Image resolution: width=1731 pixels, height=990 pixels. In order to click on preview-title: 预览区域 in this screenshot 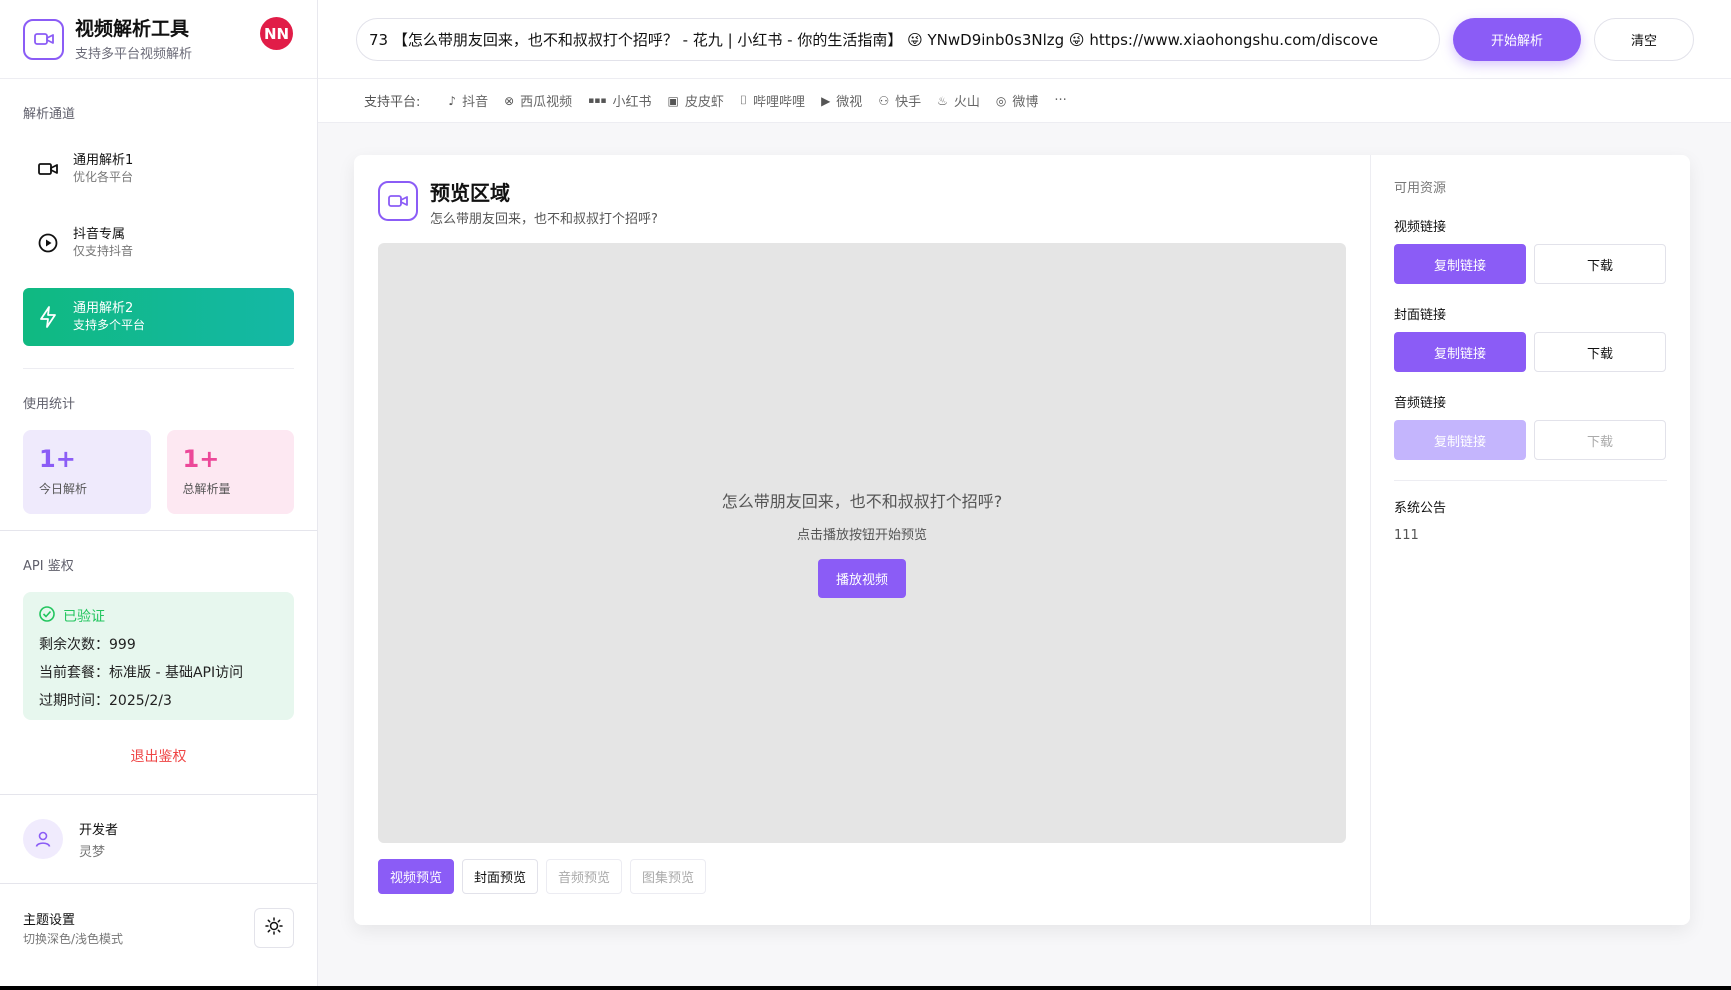, I will do `click(470, 193)`.